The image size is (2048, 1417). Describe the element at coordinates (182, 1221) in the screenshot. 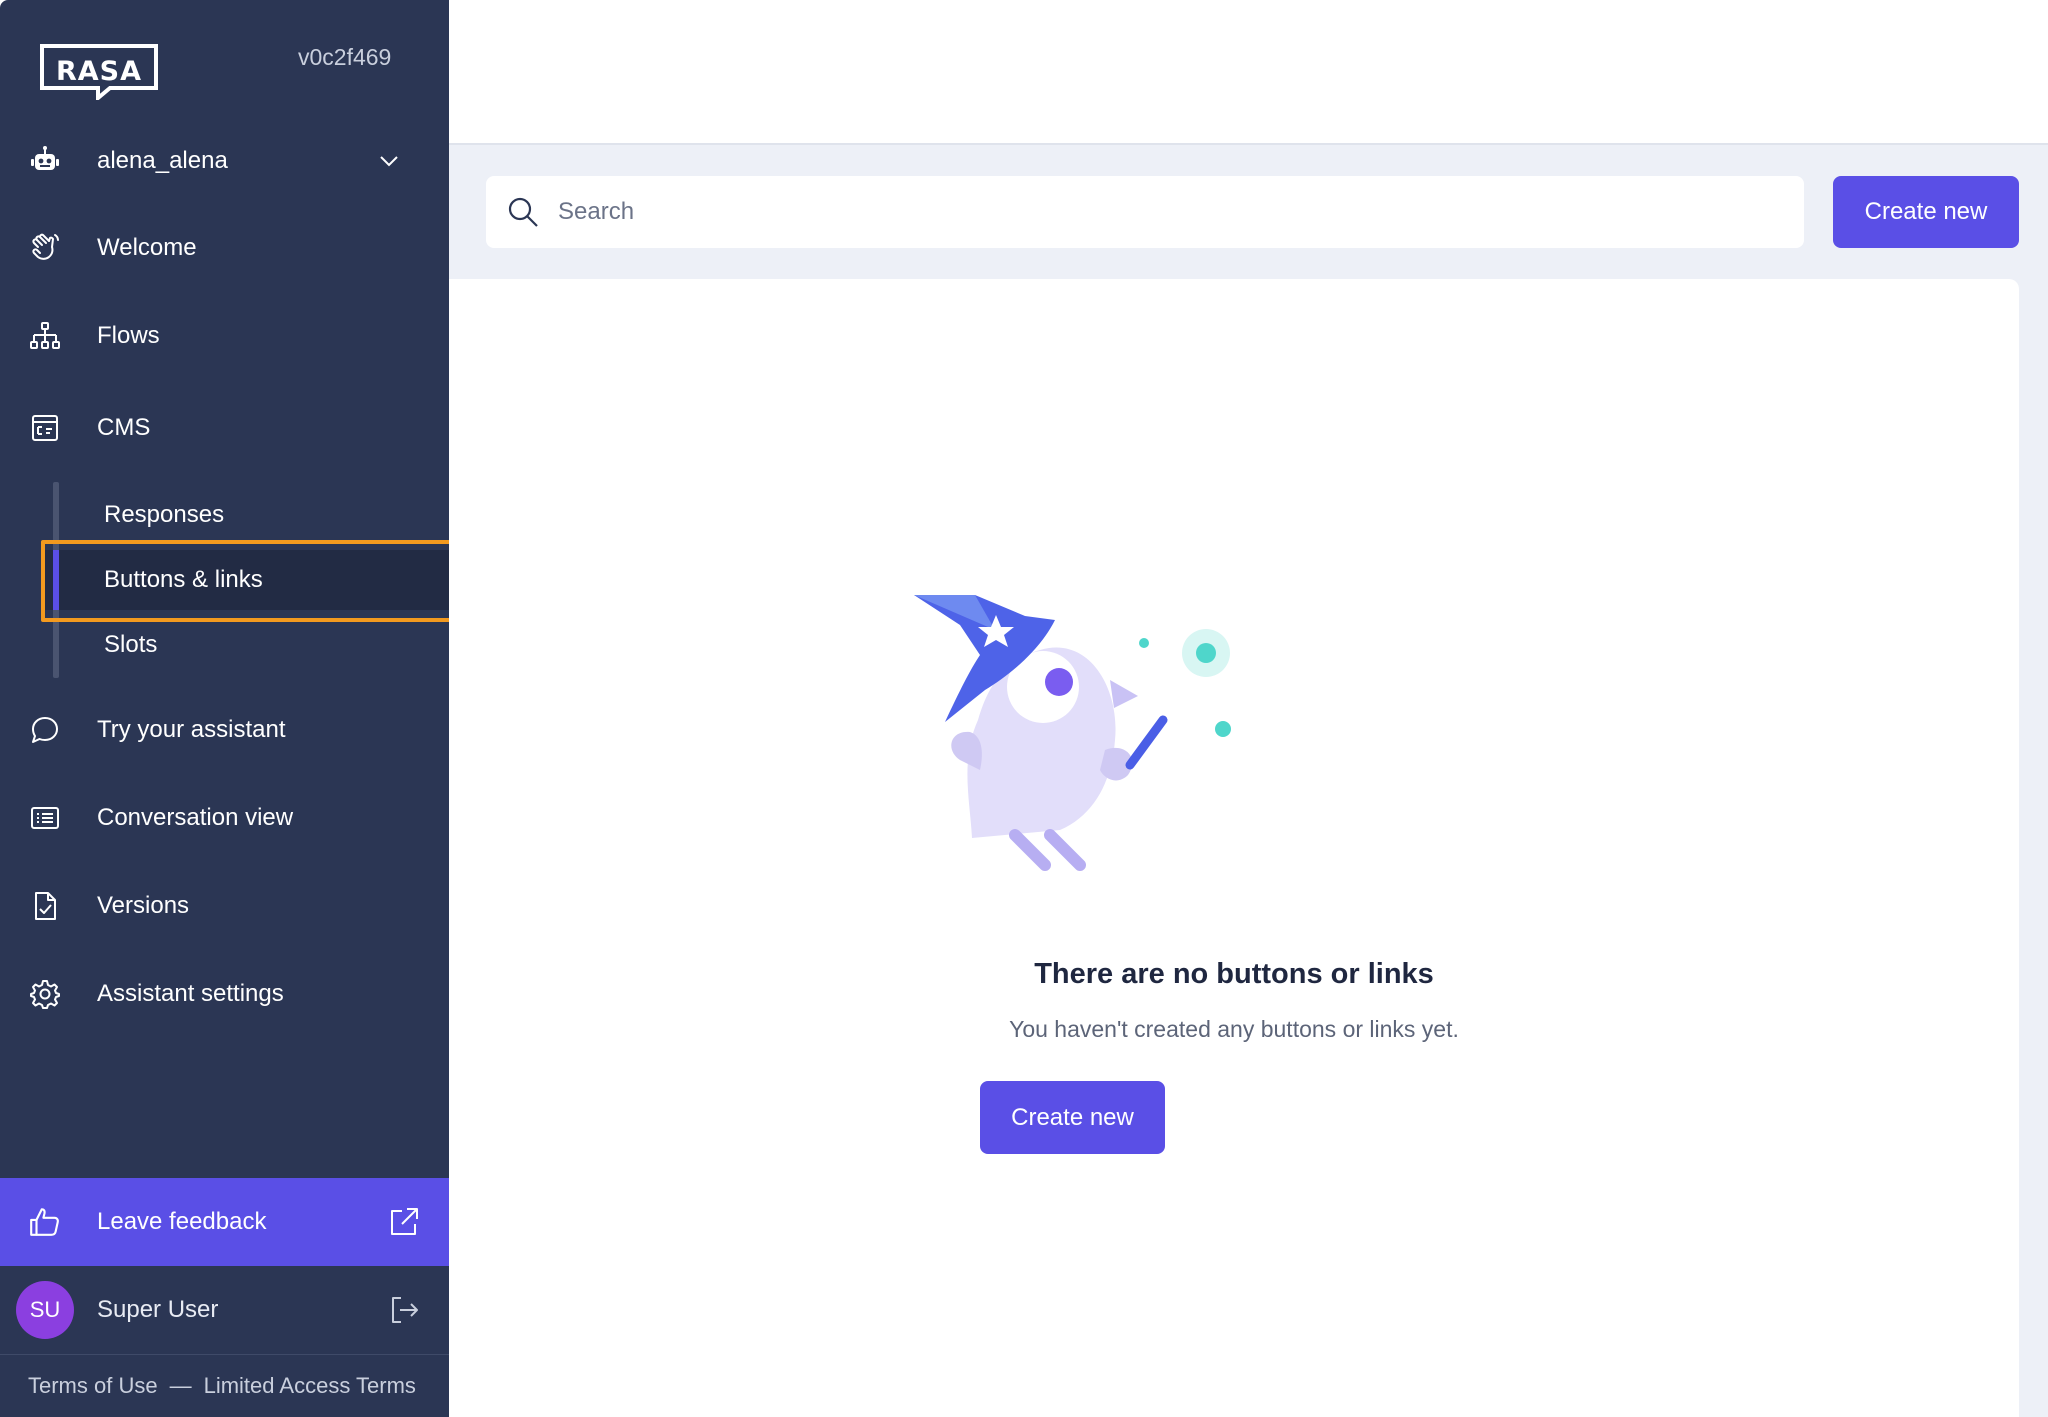

I see `leave-feedback-label: Leave feedback` at that location.